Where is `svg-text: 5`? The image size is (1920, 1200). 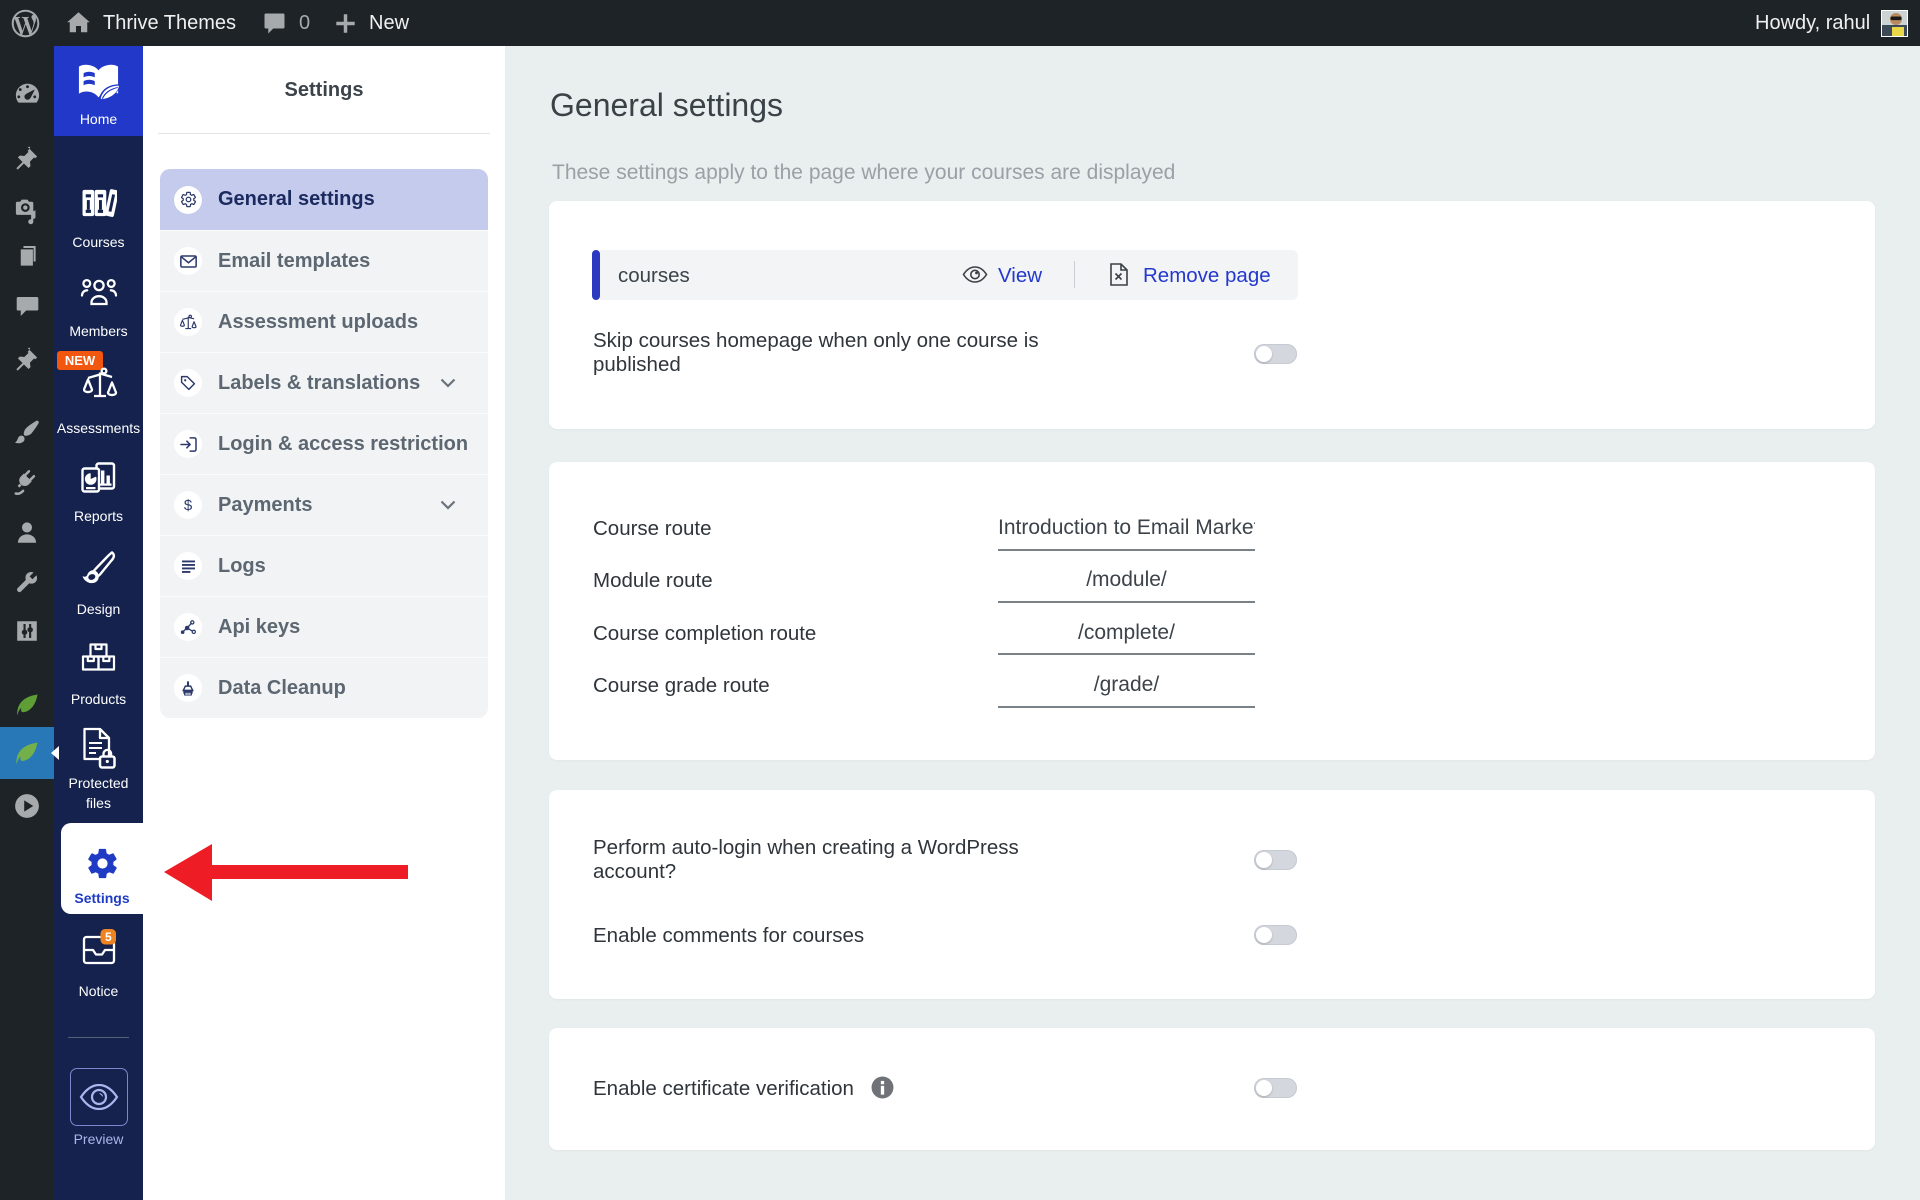 svg-text: 5 is located at coordinates (107, 937).